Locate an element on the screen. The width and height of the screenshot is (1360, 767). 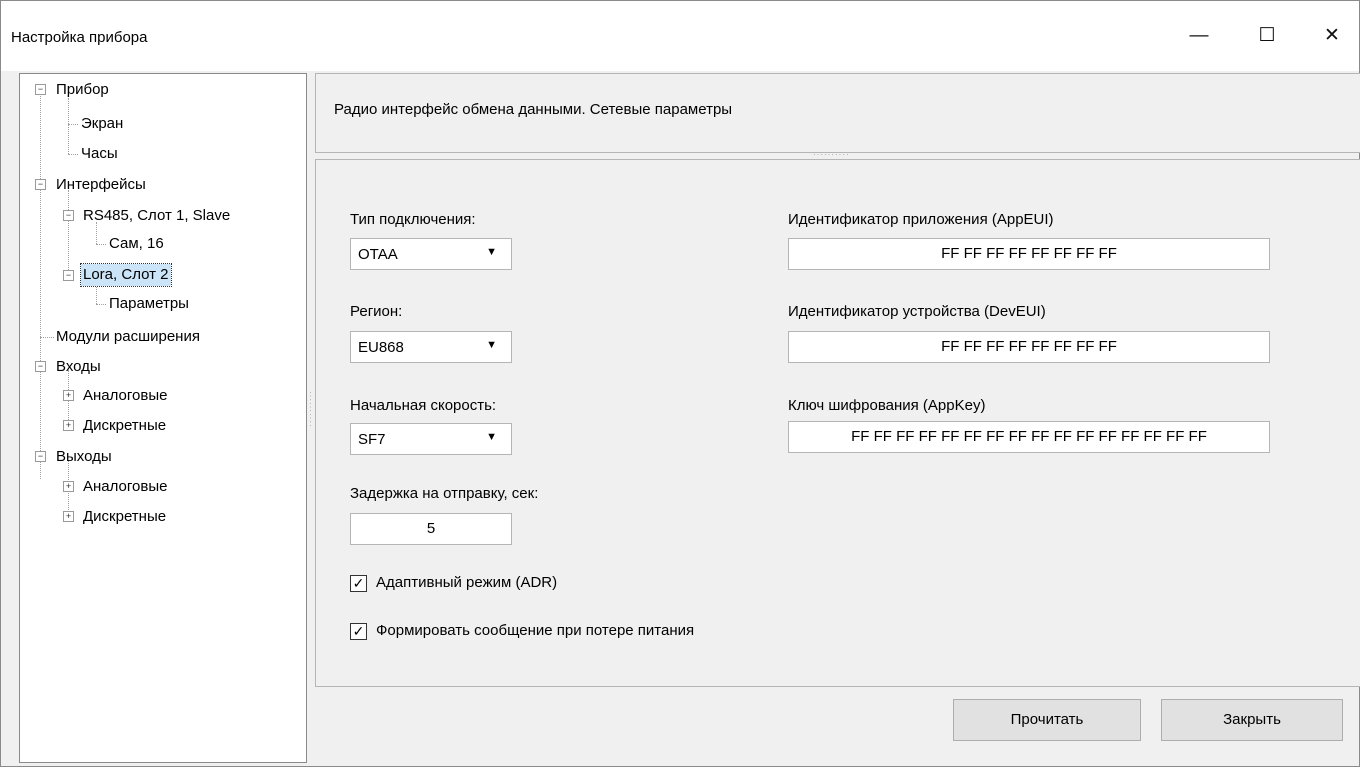
send-delay-input: 5 is located at coordinates (431, 529).